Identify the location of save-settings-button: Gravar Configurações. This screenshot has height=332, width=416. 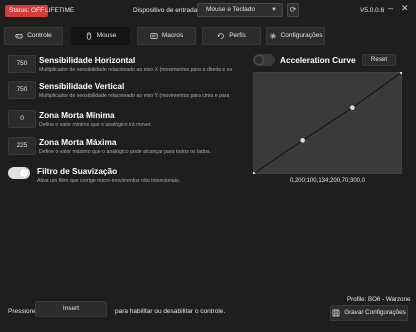
(369, 313).